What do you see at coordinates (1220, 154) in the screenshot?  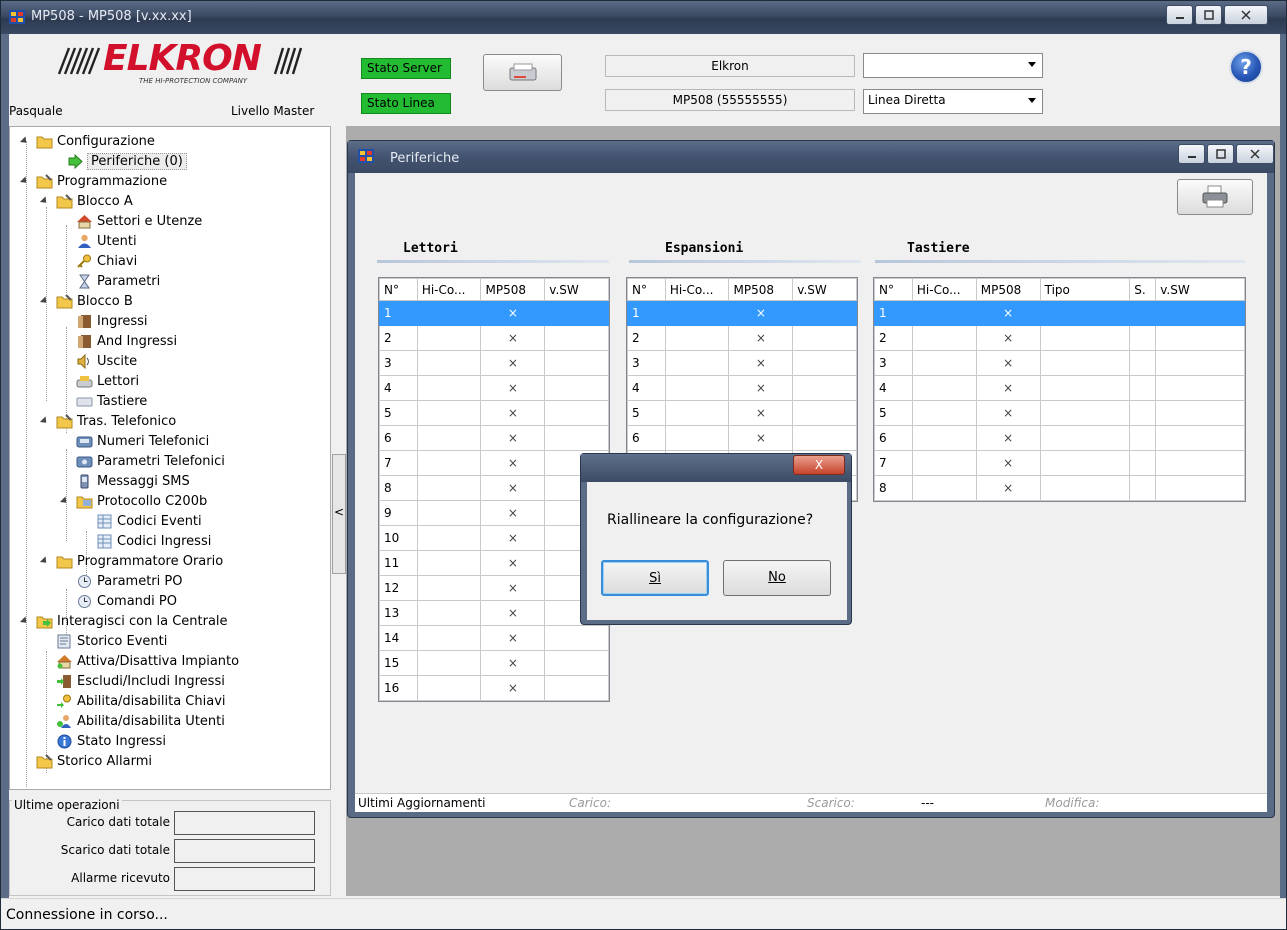 I see `child-maximize-button` at bounding box center [1220, 154].